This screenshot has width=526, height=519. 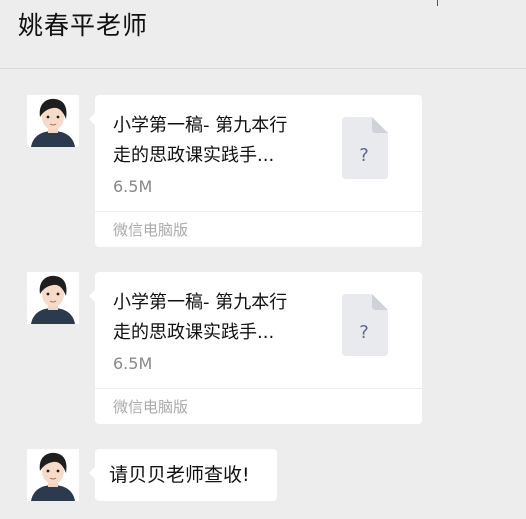 I want to click on header-edge-mark, so click(x=437, y=3).